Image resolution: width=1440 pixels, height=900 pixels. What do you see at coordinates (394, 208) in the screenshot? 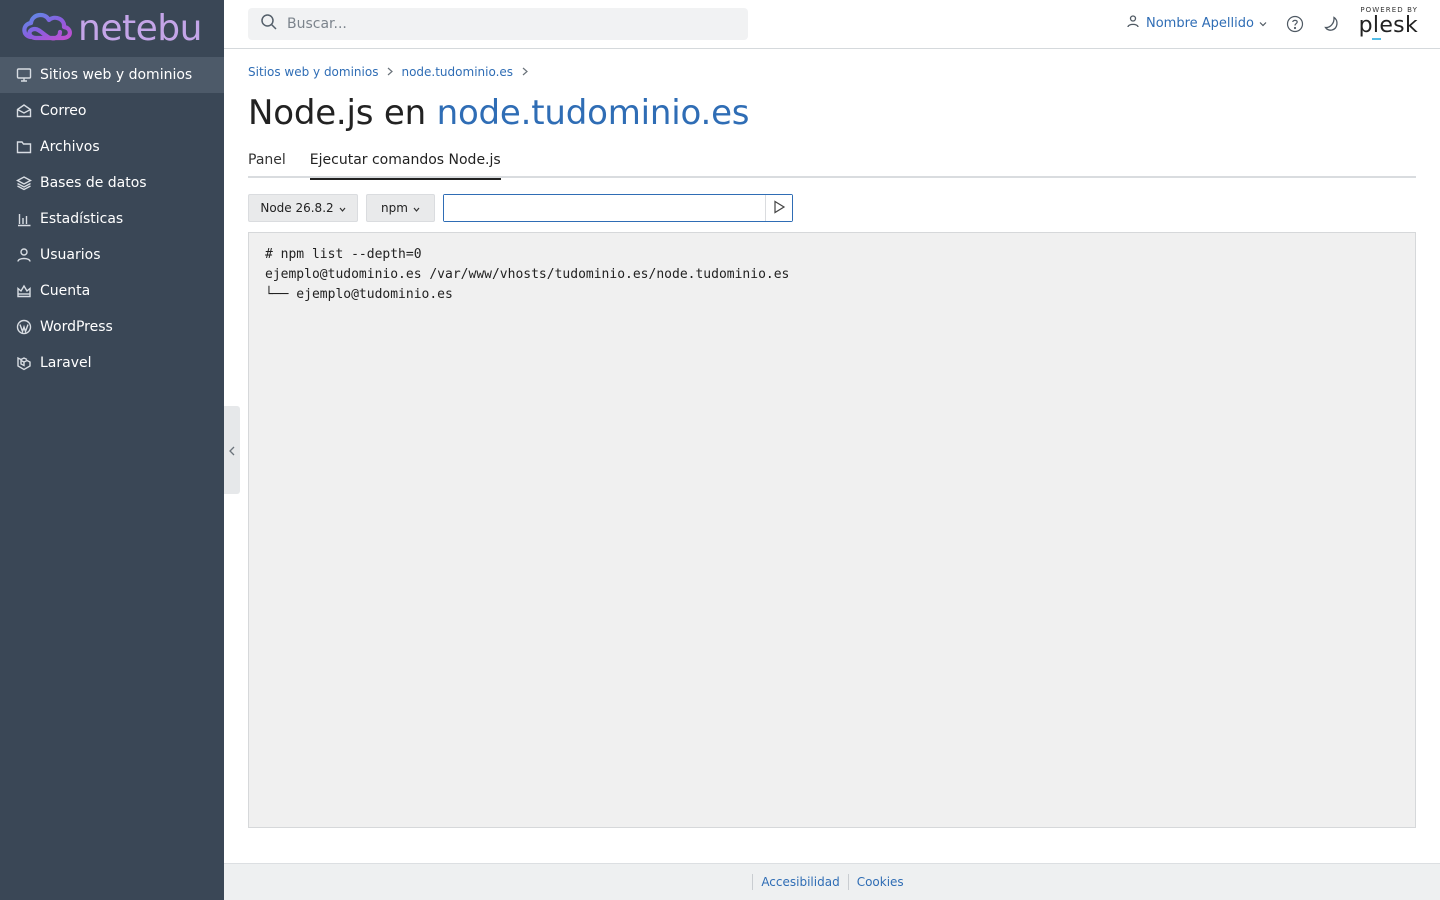
I see `package-manager-label: npm` at bounding box center [394, 208].